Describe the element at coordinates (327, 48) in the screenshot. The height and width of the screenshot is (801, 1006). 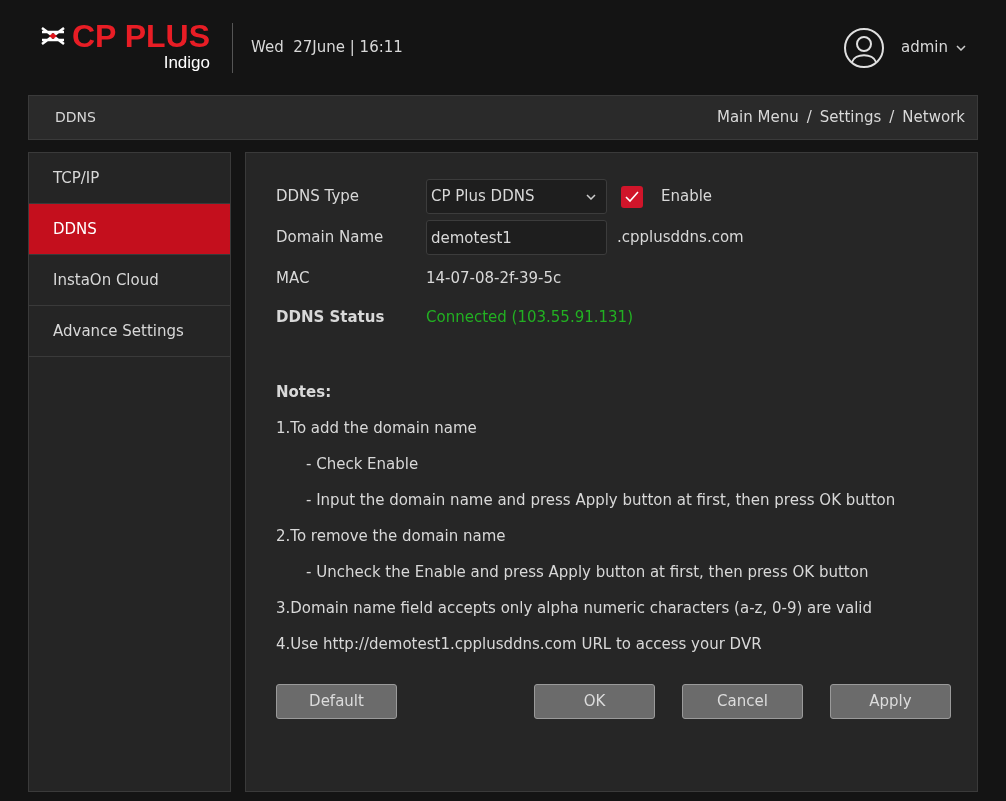
I see `date-time: Wed 27June | 16:11` at that location.